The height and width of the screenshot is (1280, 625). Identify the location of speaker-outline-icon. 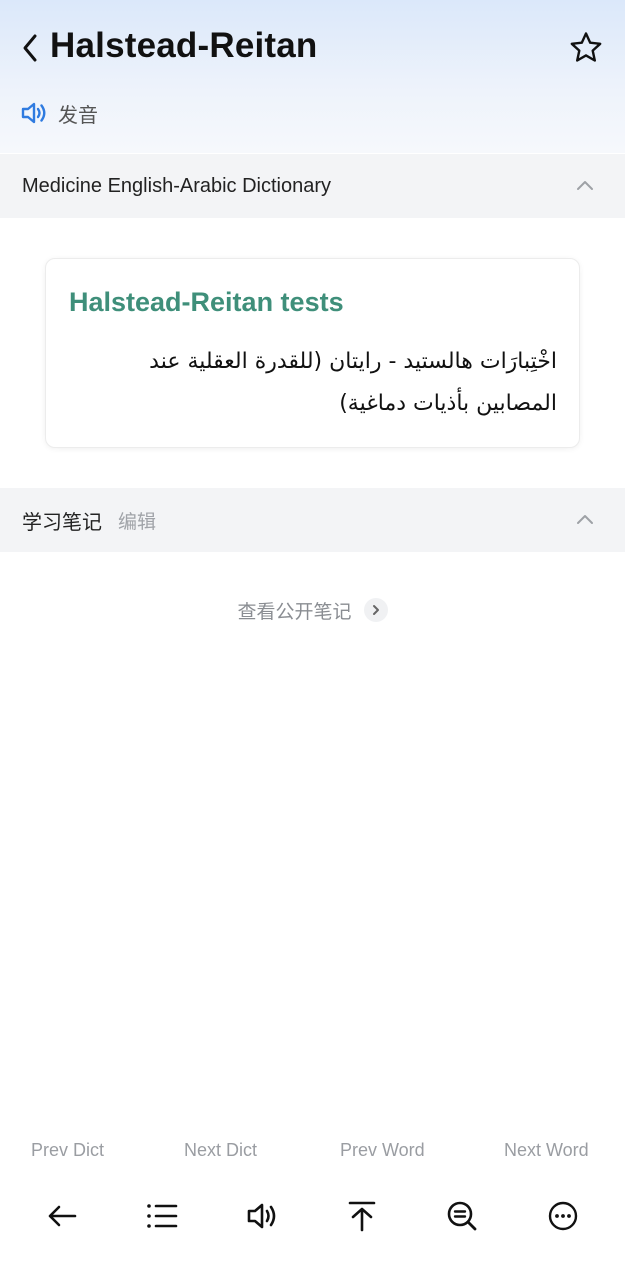
(261, 1216).